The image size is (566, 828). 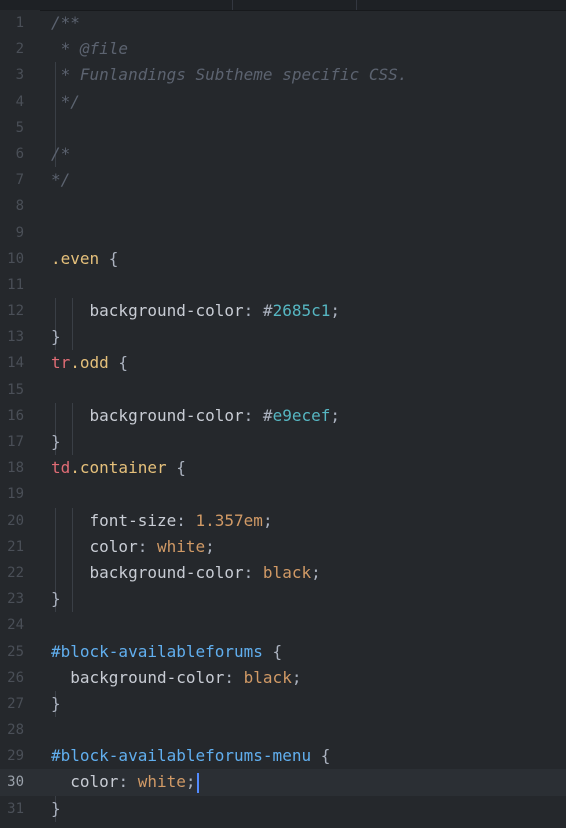 I want to click on code-line: 28, so click(x=283, y=730).